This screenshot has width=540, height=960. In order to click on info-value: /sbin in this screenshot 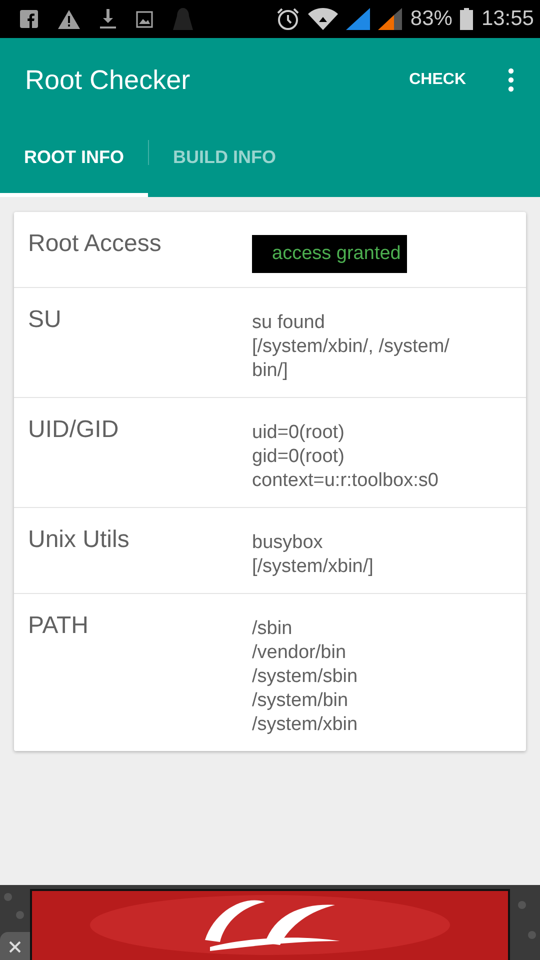, I will do `click(273, 629)`.